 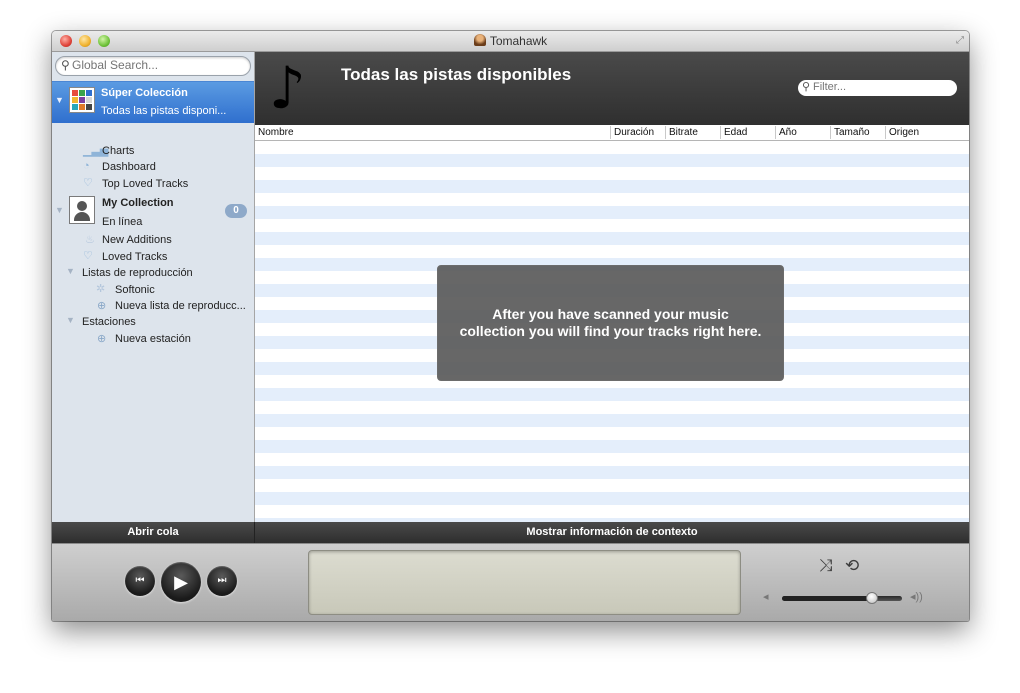 I want to click on column-header-nombre: Nombre, so click(x=432, y=132).